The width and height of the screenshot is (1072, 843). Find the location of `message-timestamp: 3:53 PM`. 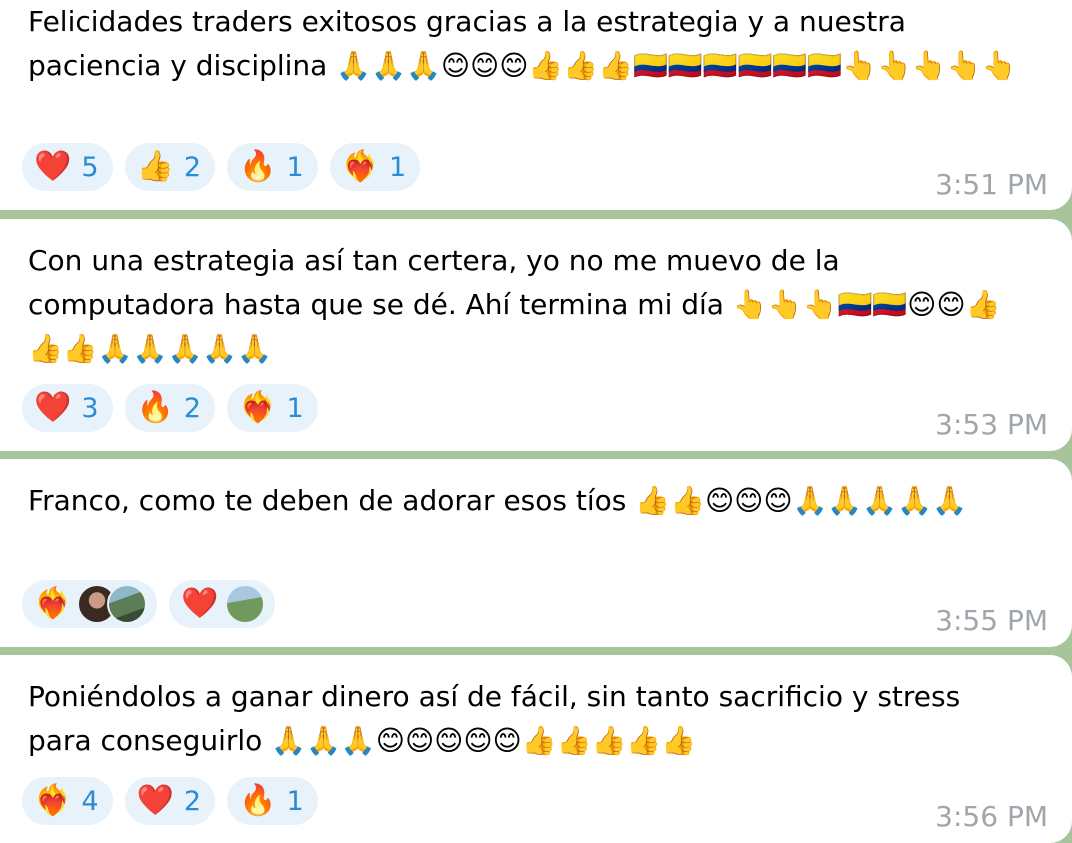

message-timestamp: 3:53 PM is located at coordinates (991, 424).